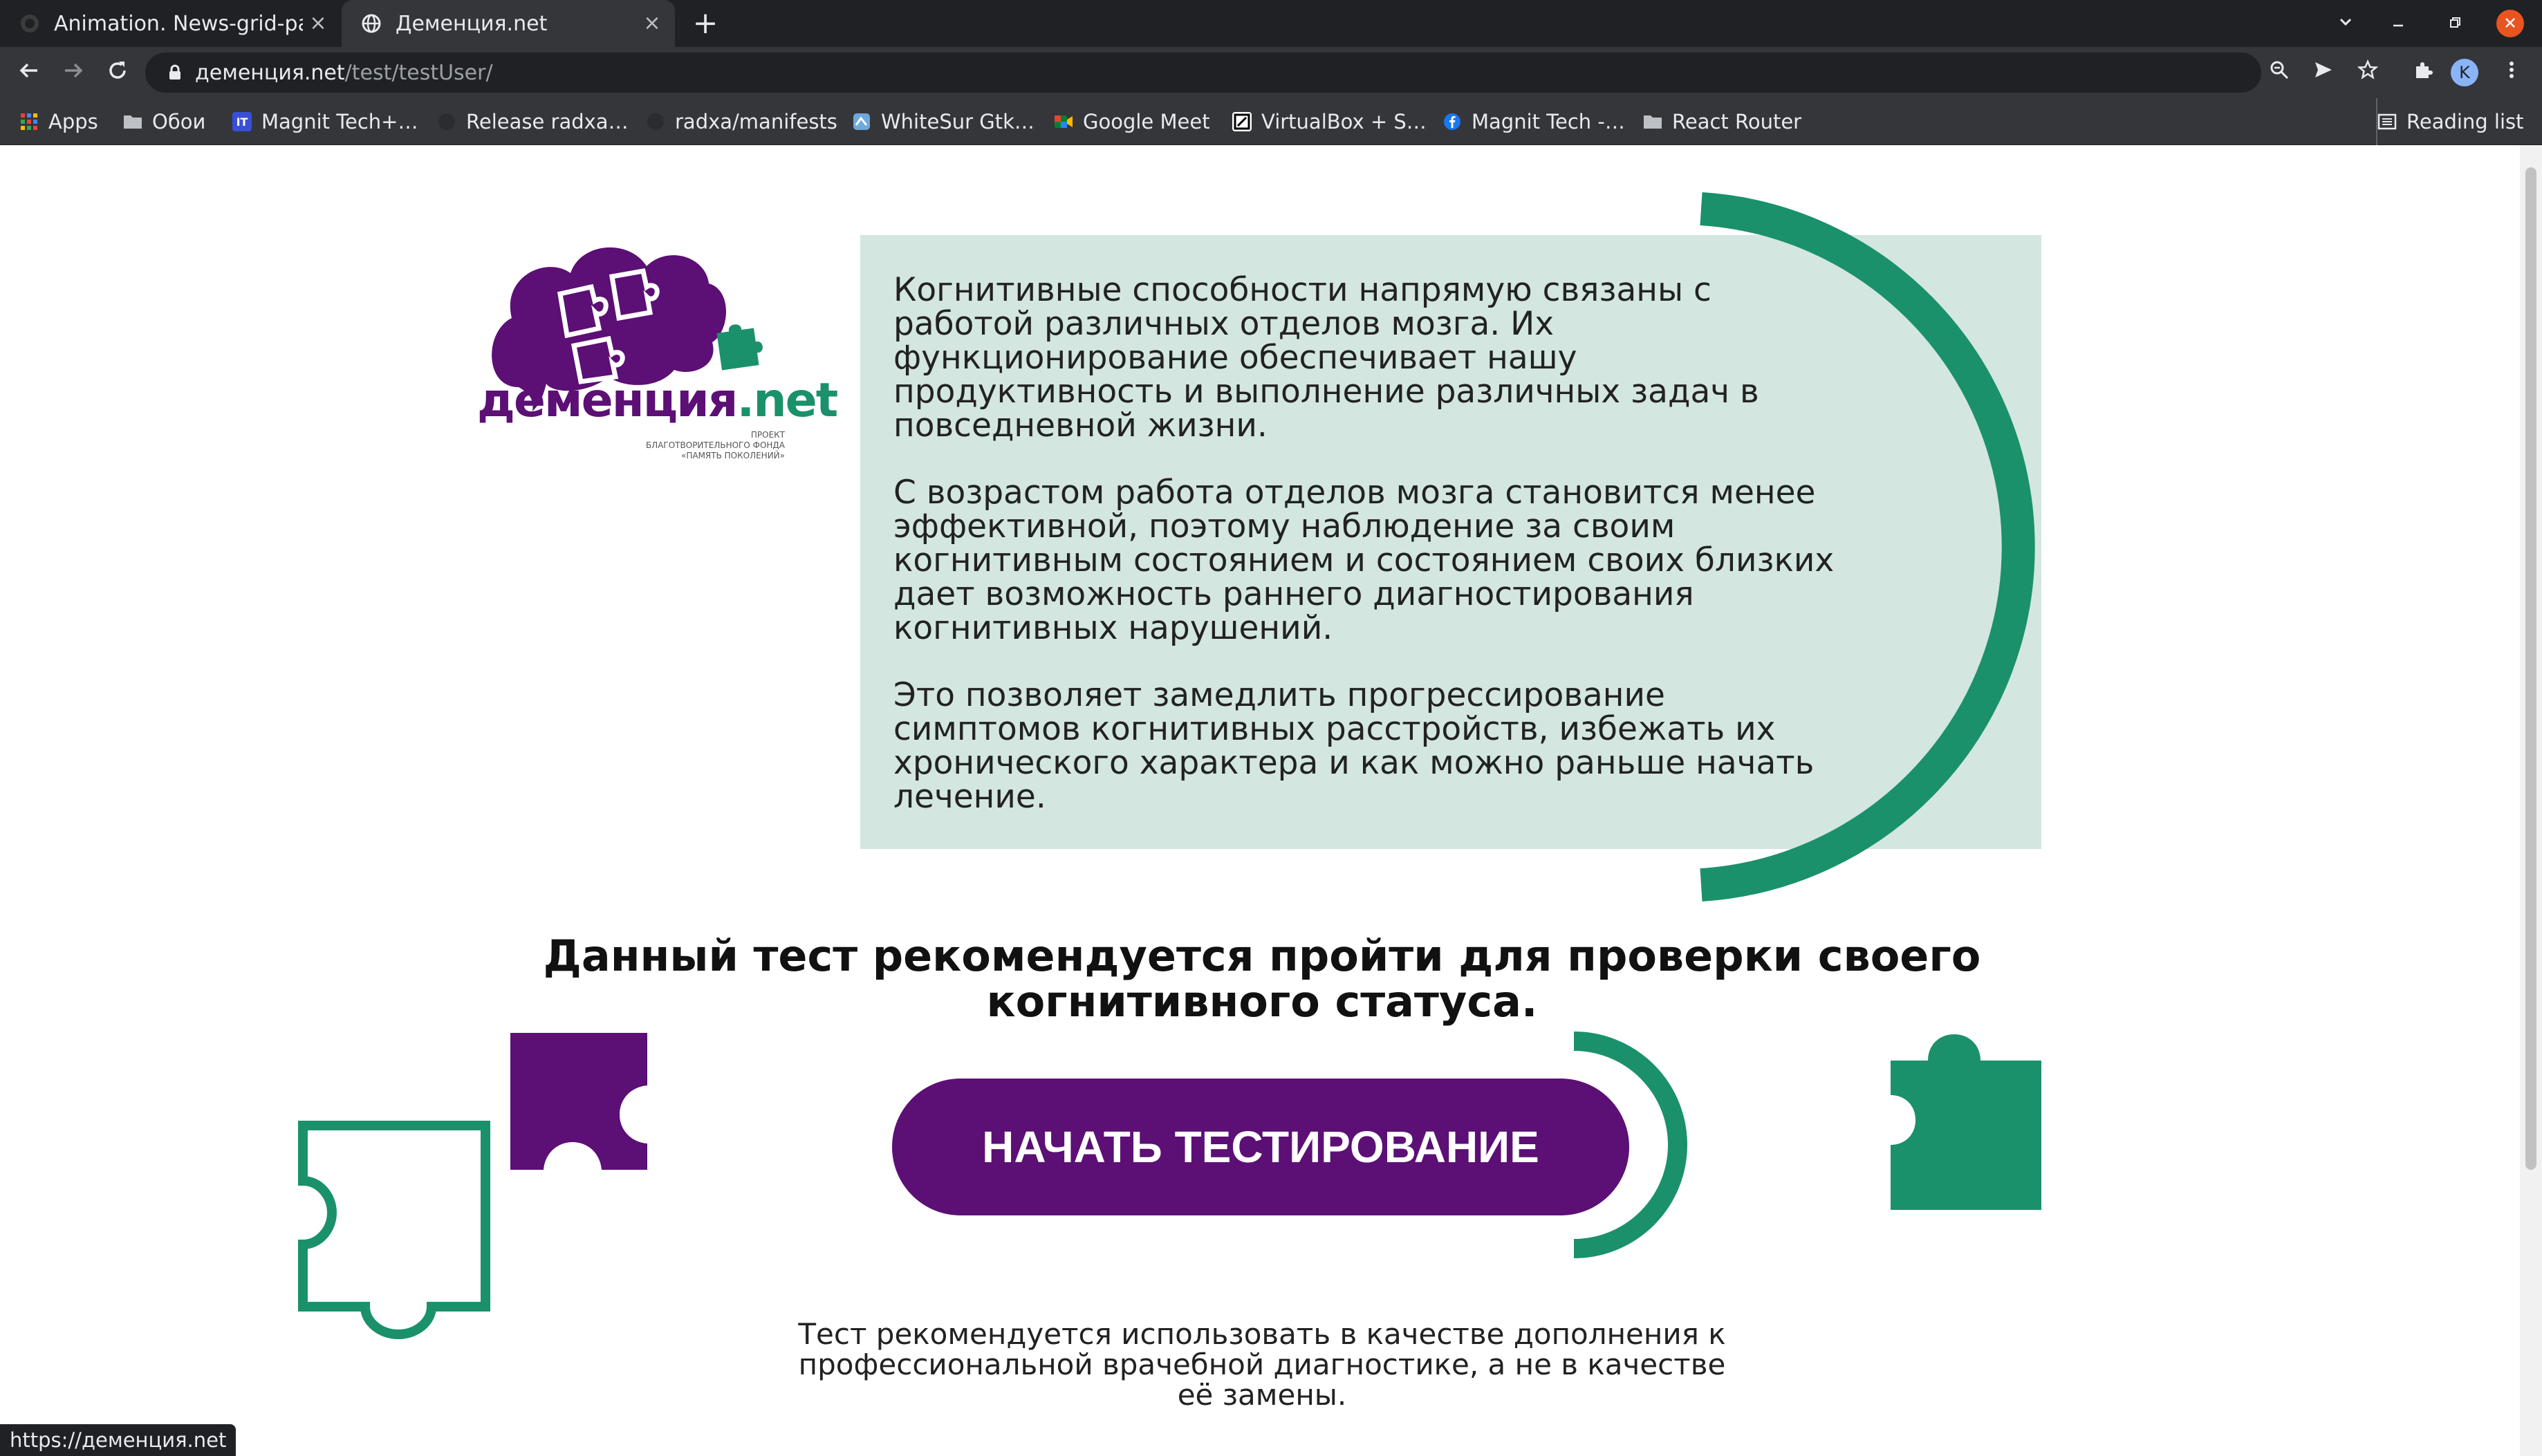  I want to click on extensions-puzzle-icon, so click(2423, 72).